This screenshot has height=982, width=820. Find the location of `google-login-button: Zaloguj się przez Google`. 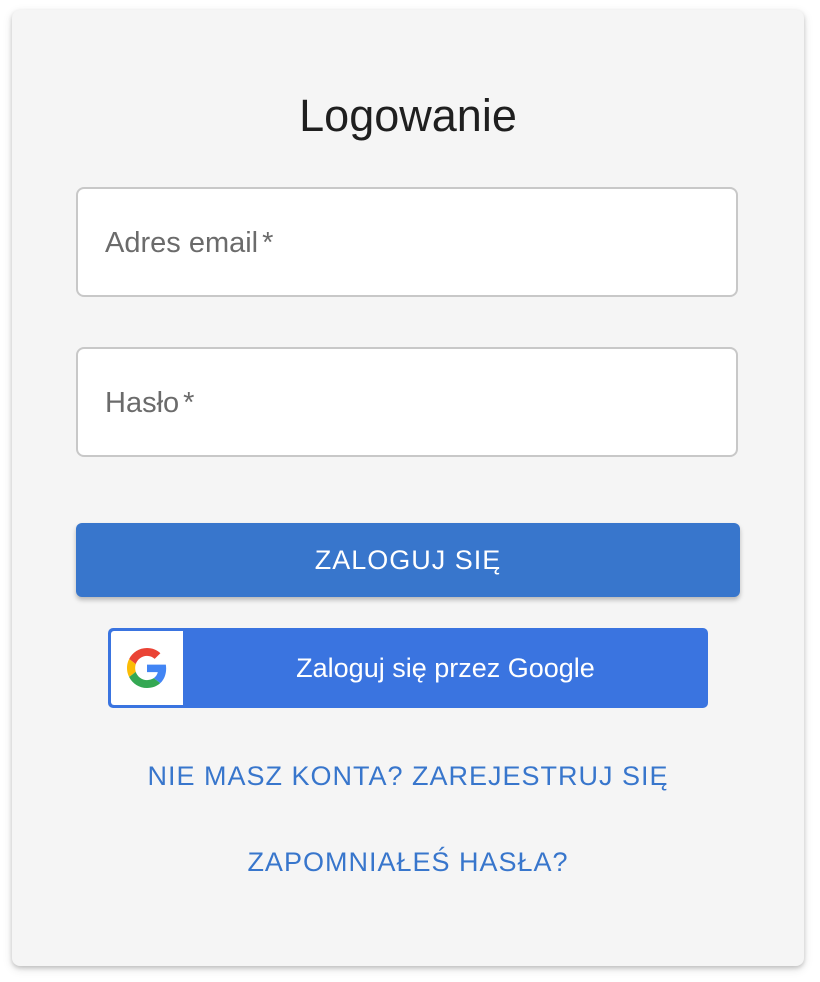

google-login-button: Zaloguj się przez Google is located at coordinates (408, 668).